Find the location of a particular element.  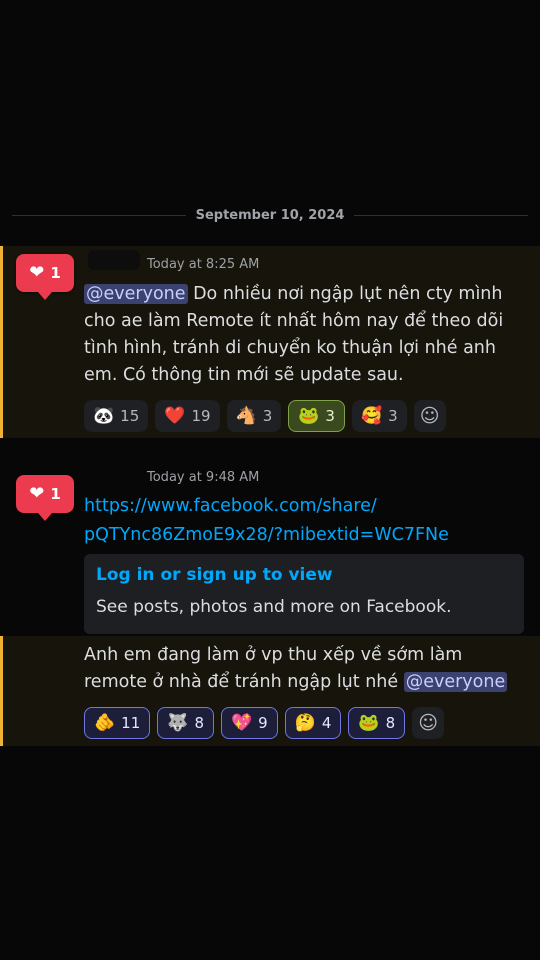

like-count-1: 1 is located at coordinates (55, 273).